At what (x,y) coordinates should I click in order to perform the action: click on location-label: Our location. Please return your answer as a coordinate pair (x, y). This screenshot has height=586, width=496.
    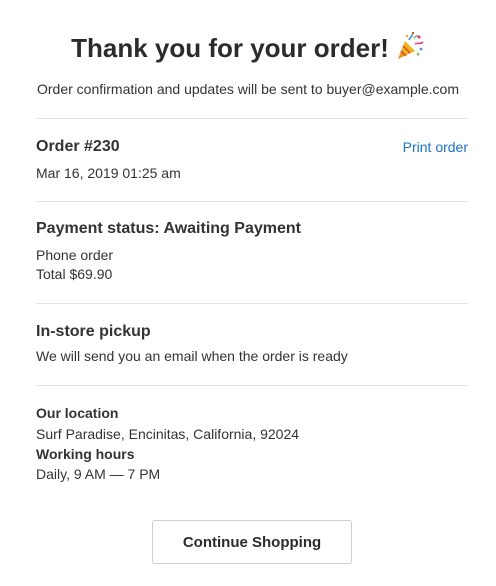
    Looking at the image, I should click on (77, 413).